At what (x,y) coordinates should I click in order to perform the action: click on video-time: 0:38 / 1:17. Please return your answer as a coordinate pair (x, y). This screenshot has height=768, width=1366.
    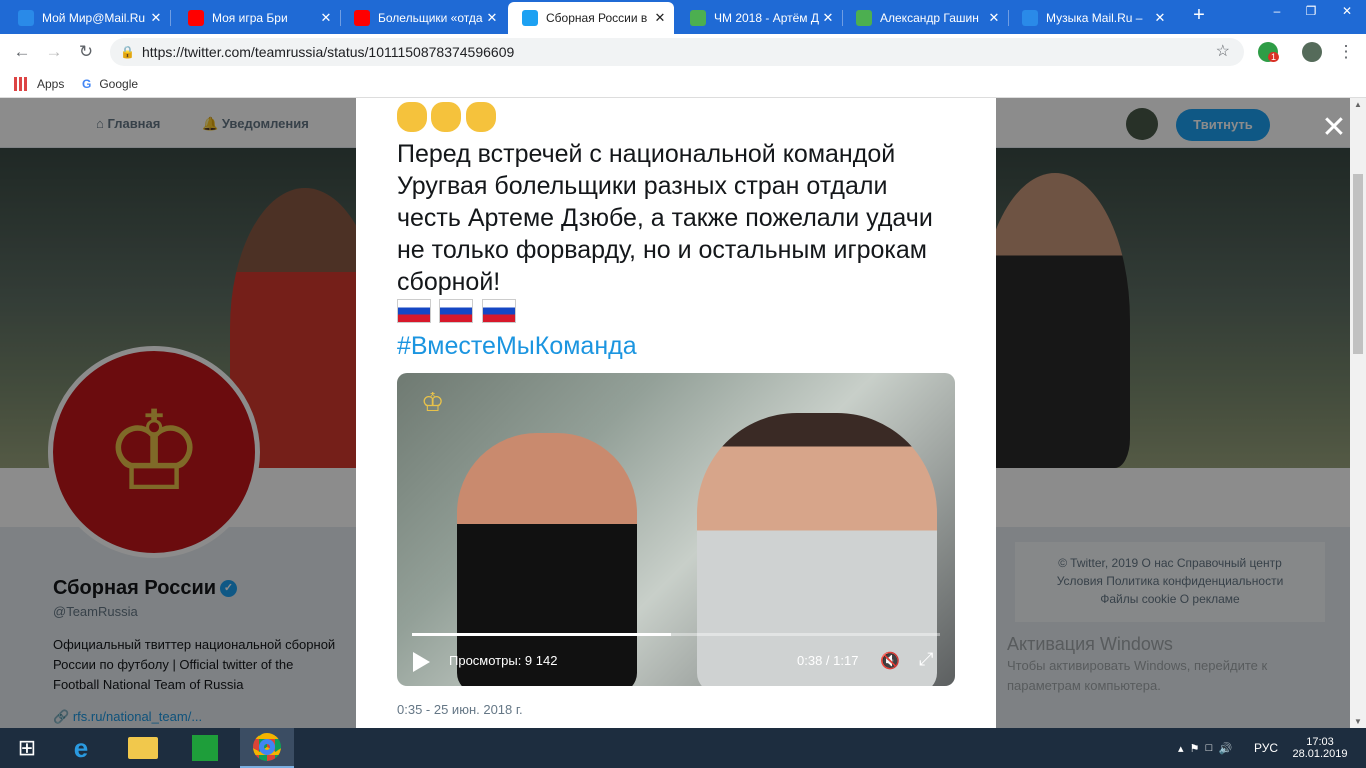
    Looking at the image, I should click on (828, 660).